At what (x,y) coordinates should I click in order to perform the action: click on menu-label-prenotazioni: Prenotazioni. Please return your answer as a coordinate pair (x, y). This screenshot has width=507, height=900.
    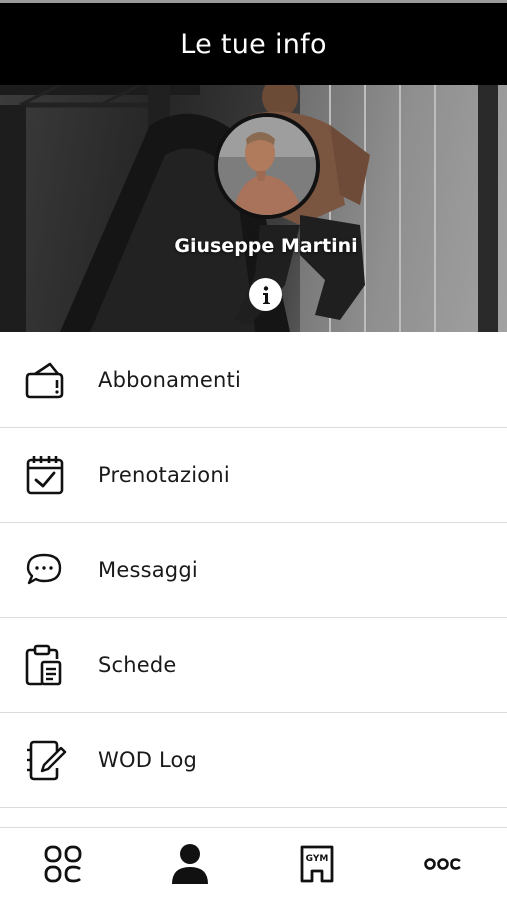
    Looking at the image, I should click on (164, 475).